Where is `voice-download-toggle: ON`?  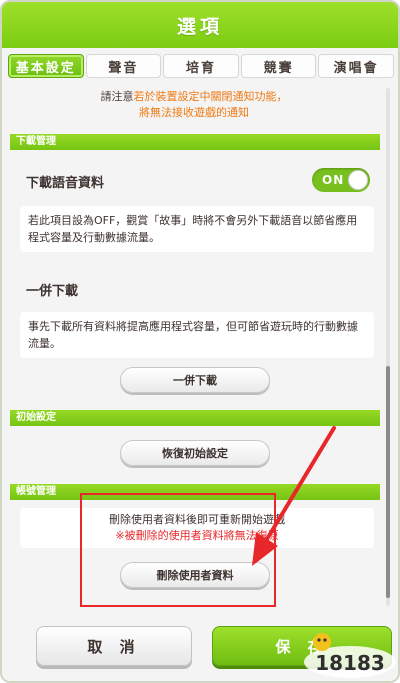 voice-download-toggle: ON is located at coordinates (341, 180).